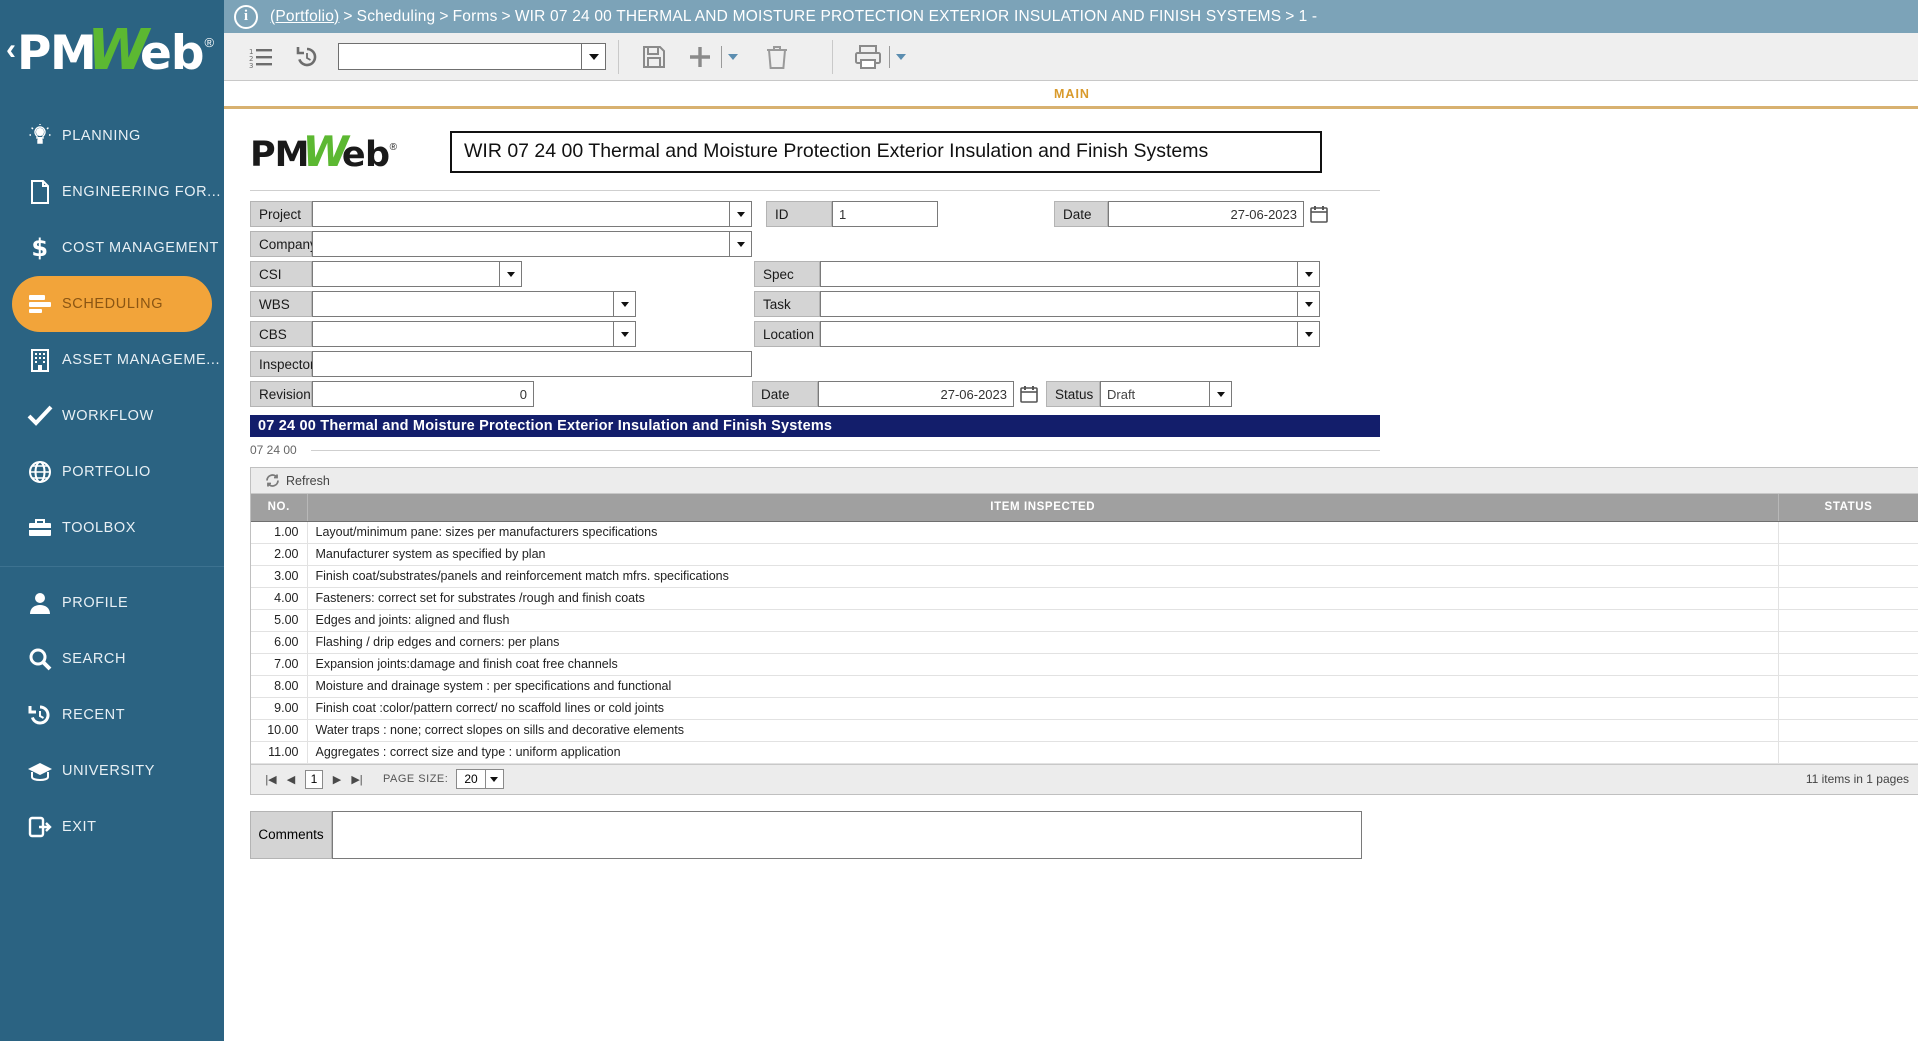 The image size is (1918, 1041). Describe the element at coordinates (885, 214) in the screenshot. I see `id-field: 1` at that location.